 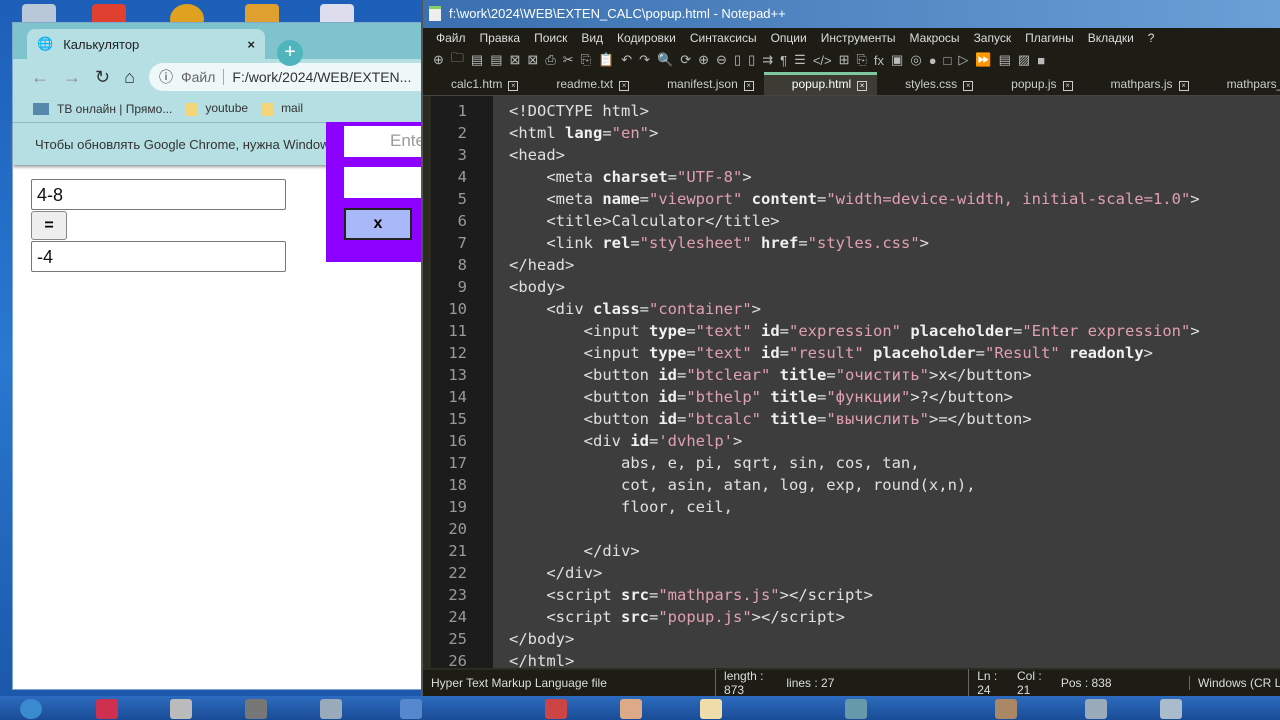 I want to click on bookmark-youtube: youtube, so click(x=217, y=108).